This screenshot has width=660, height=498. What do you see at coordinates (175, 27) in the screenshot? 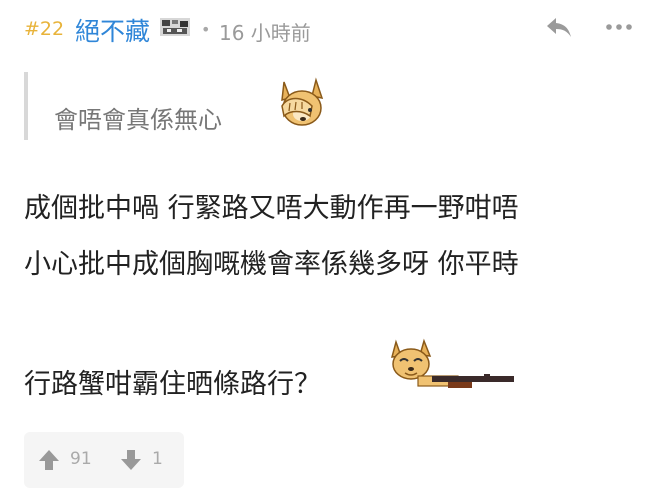
I see `user-badge-icon` at bounding box center [175, 27].